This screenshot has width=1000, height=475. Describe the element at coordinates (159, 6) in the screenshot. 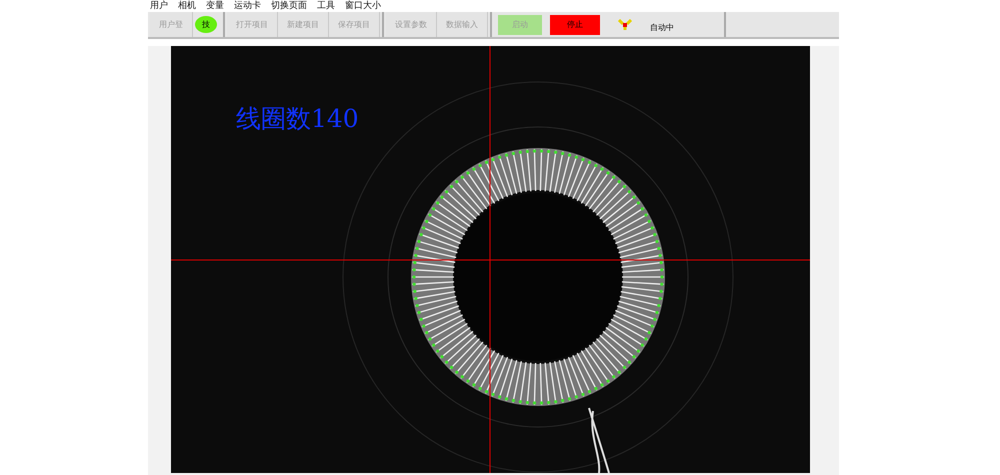

I see `menu-item: 用户` at that location.